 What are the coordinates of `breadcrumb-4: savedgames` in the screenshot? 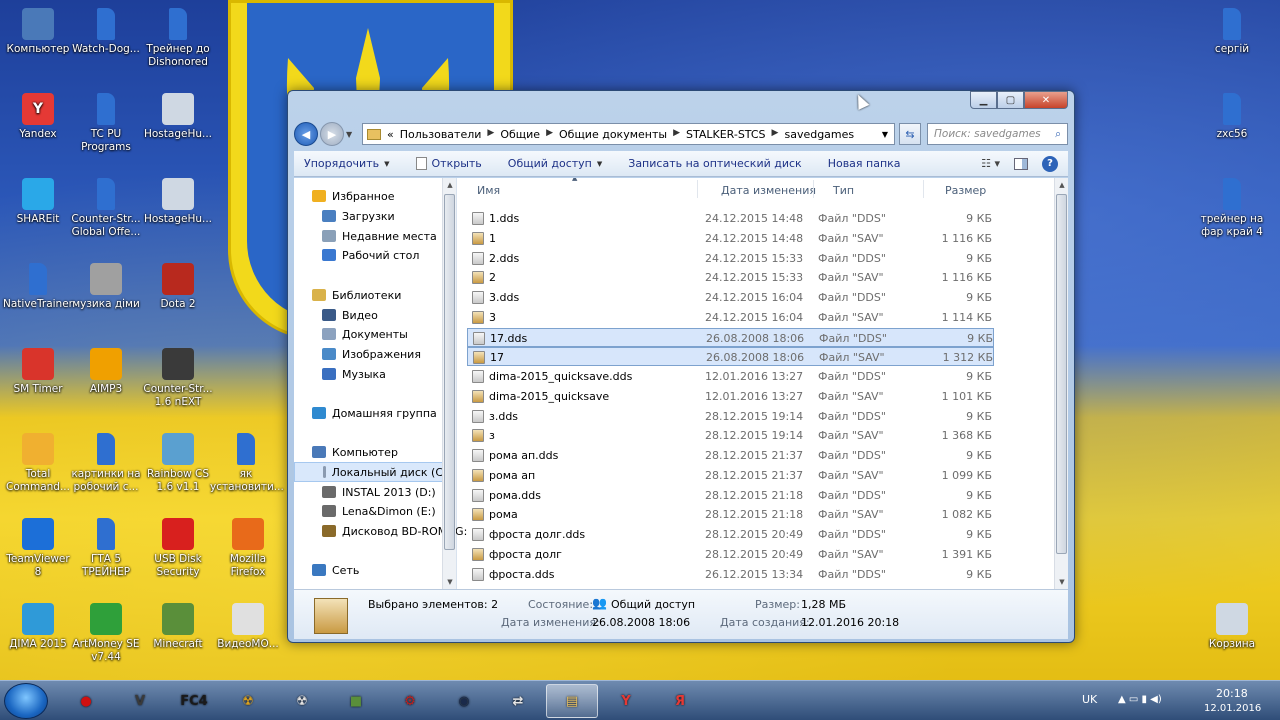 It's located at (819, 134).